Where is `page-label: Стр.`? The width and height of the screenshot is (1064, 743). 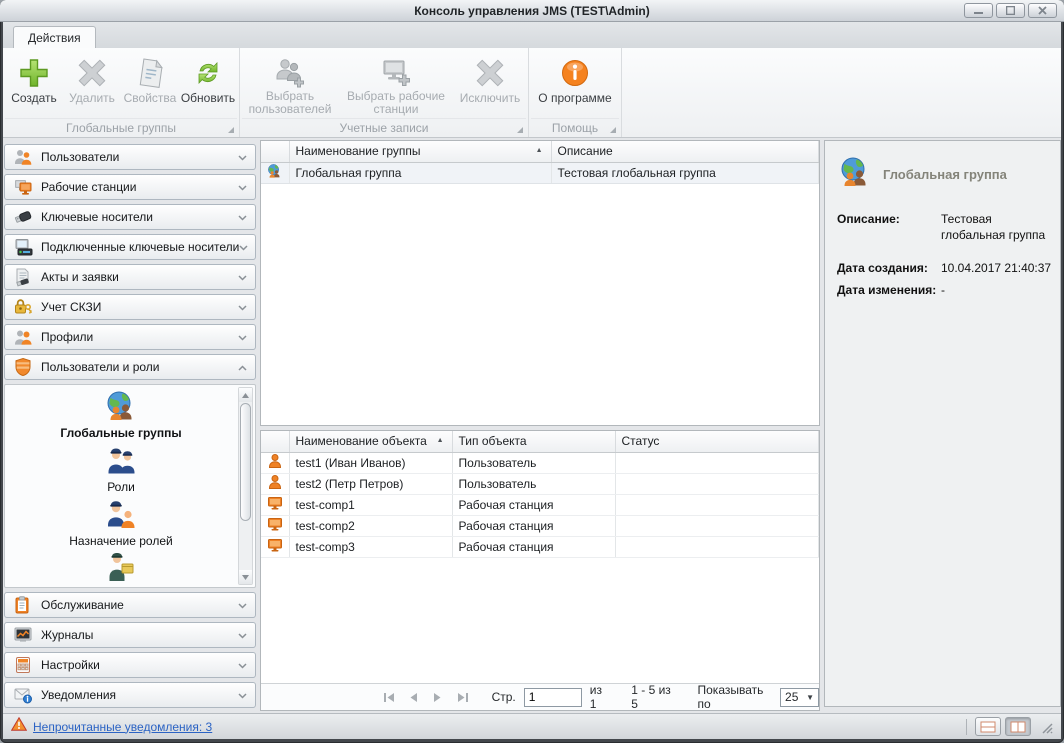 page-label: Стр. is located at coordinates (503, 697).